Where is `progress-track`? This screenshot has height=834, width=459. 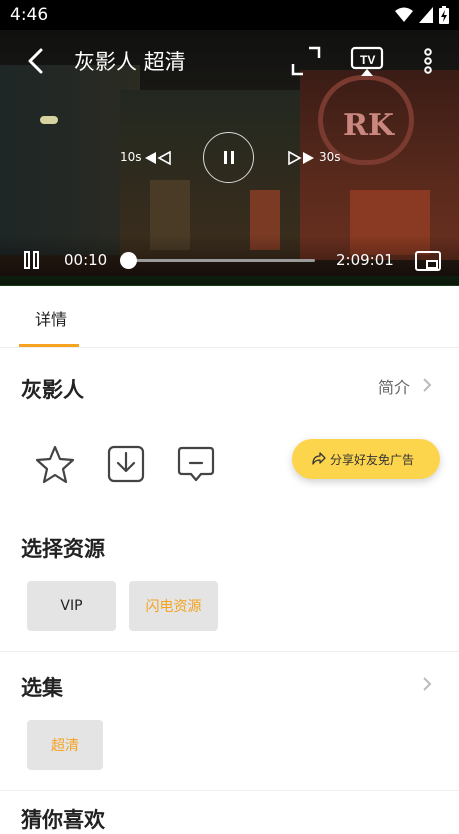 progress-track is located at coordinates (221, 260).